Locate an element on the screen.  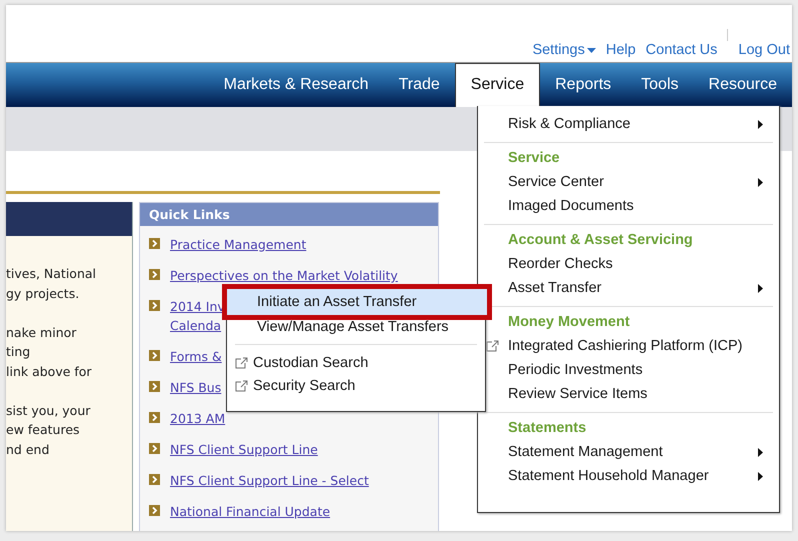
nav-tab: Markets & Research is located at coordinates (296, 85).